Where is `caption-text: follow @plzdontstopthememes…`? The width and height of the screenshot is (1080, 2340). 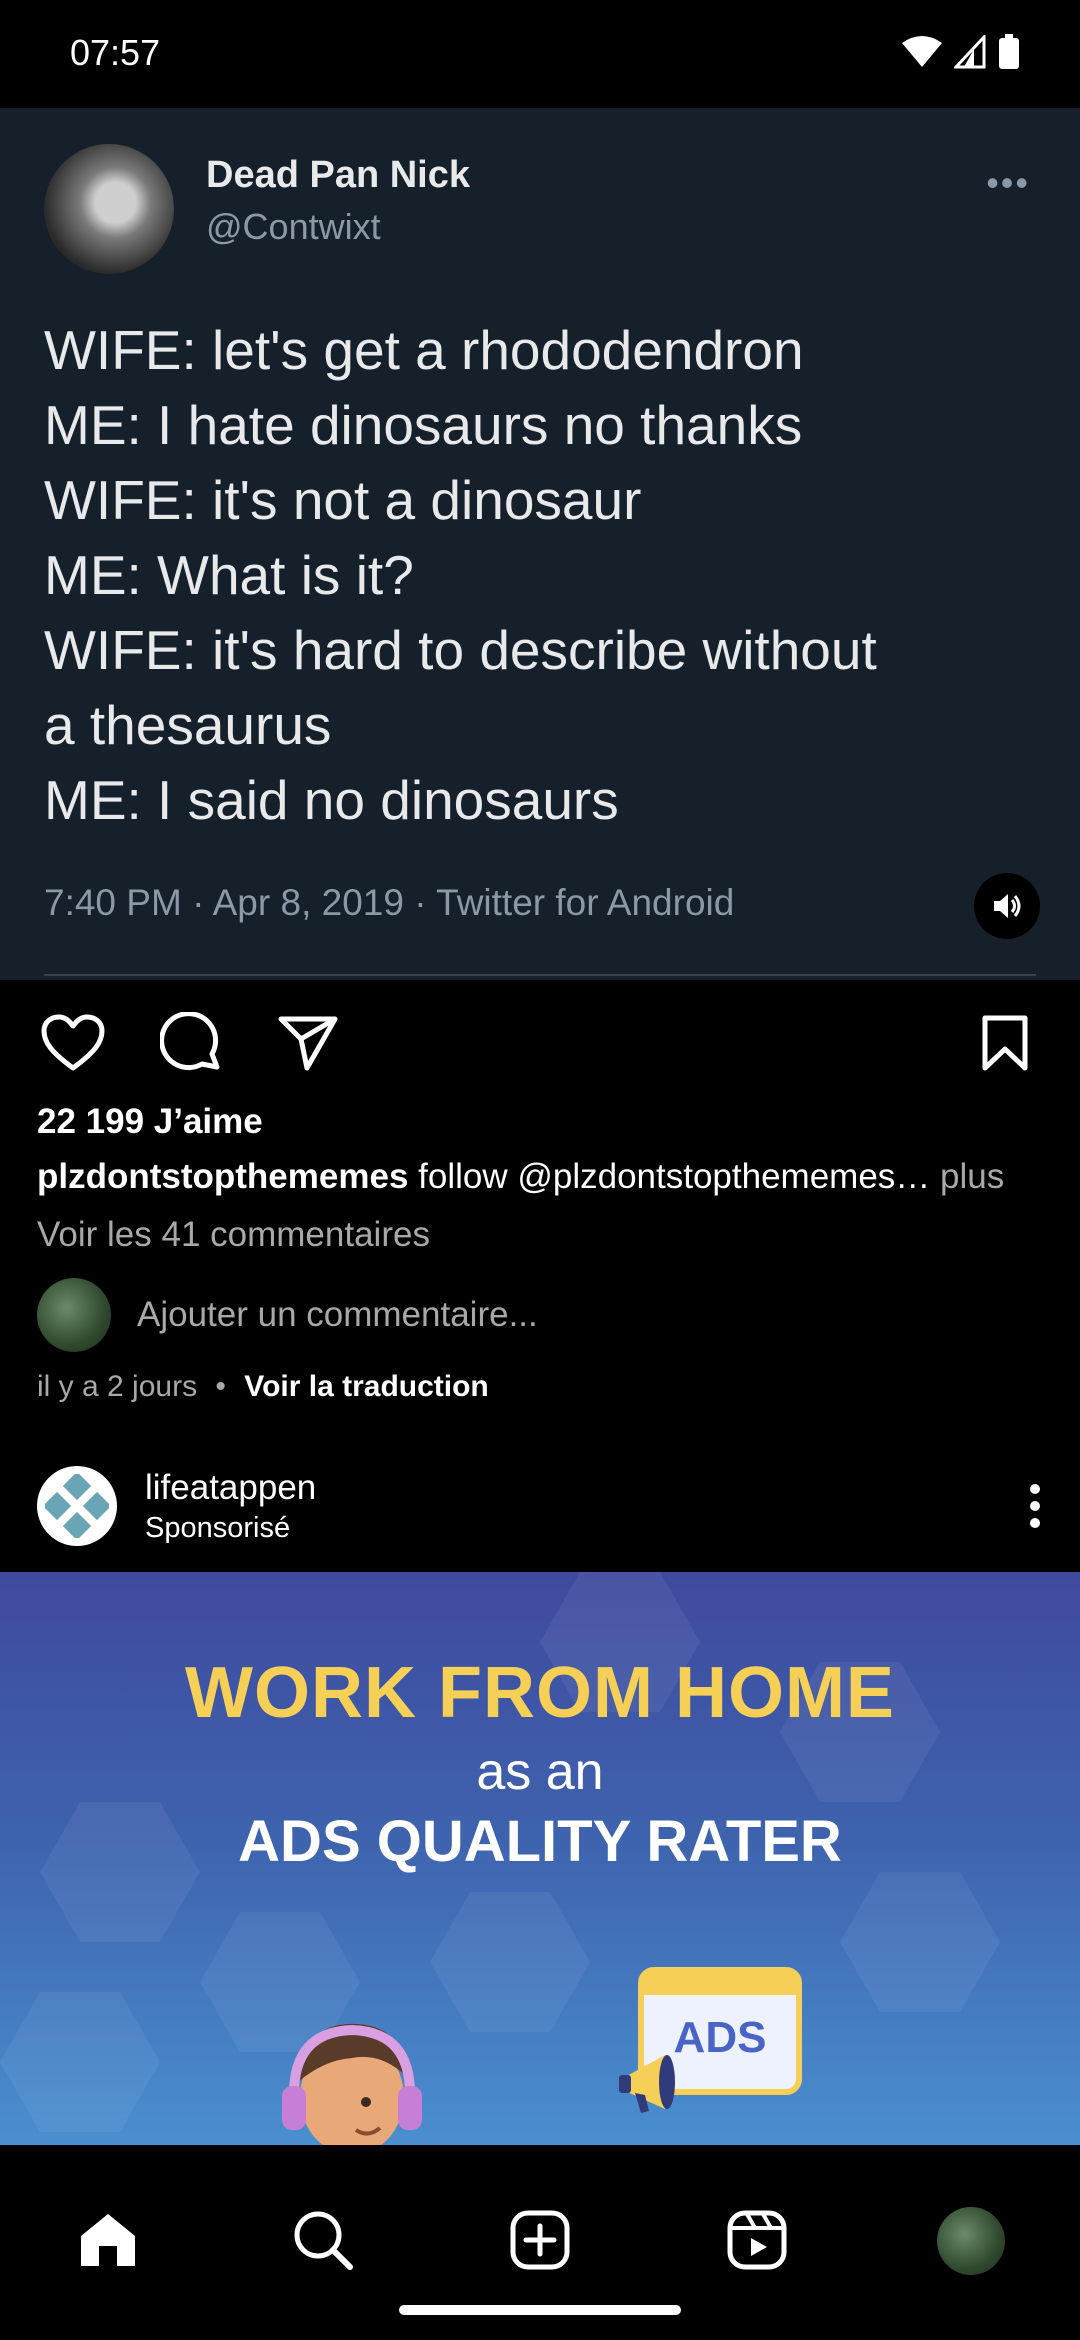 caption-text: follow @plzdontstopthememes… is located at coordinates (674, 1176).